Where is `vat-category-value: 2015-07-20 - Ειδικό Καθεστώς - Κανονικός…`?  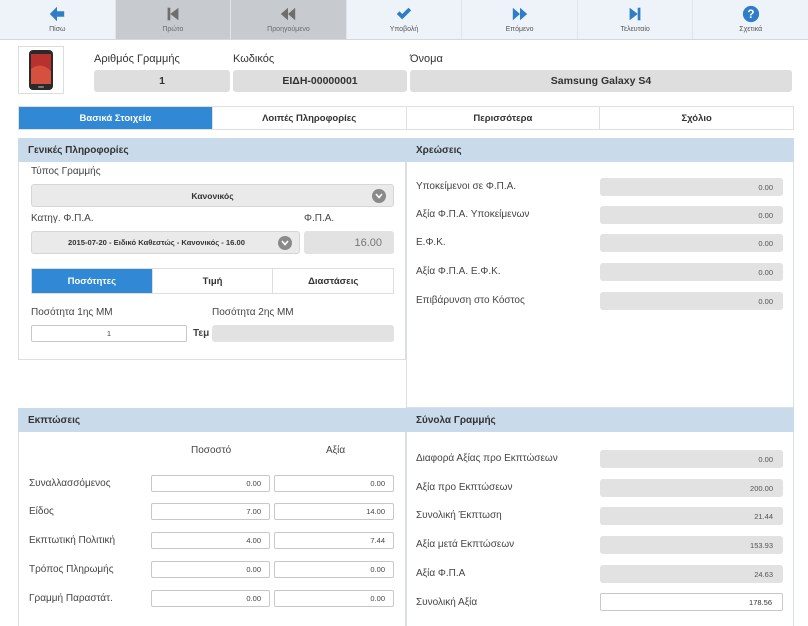
vat-category-value: 2015-07-20 - Ειδικό Καθεστώς - Κανονικός… is located at coordinates (156, 242).